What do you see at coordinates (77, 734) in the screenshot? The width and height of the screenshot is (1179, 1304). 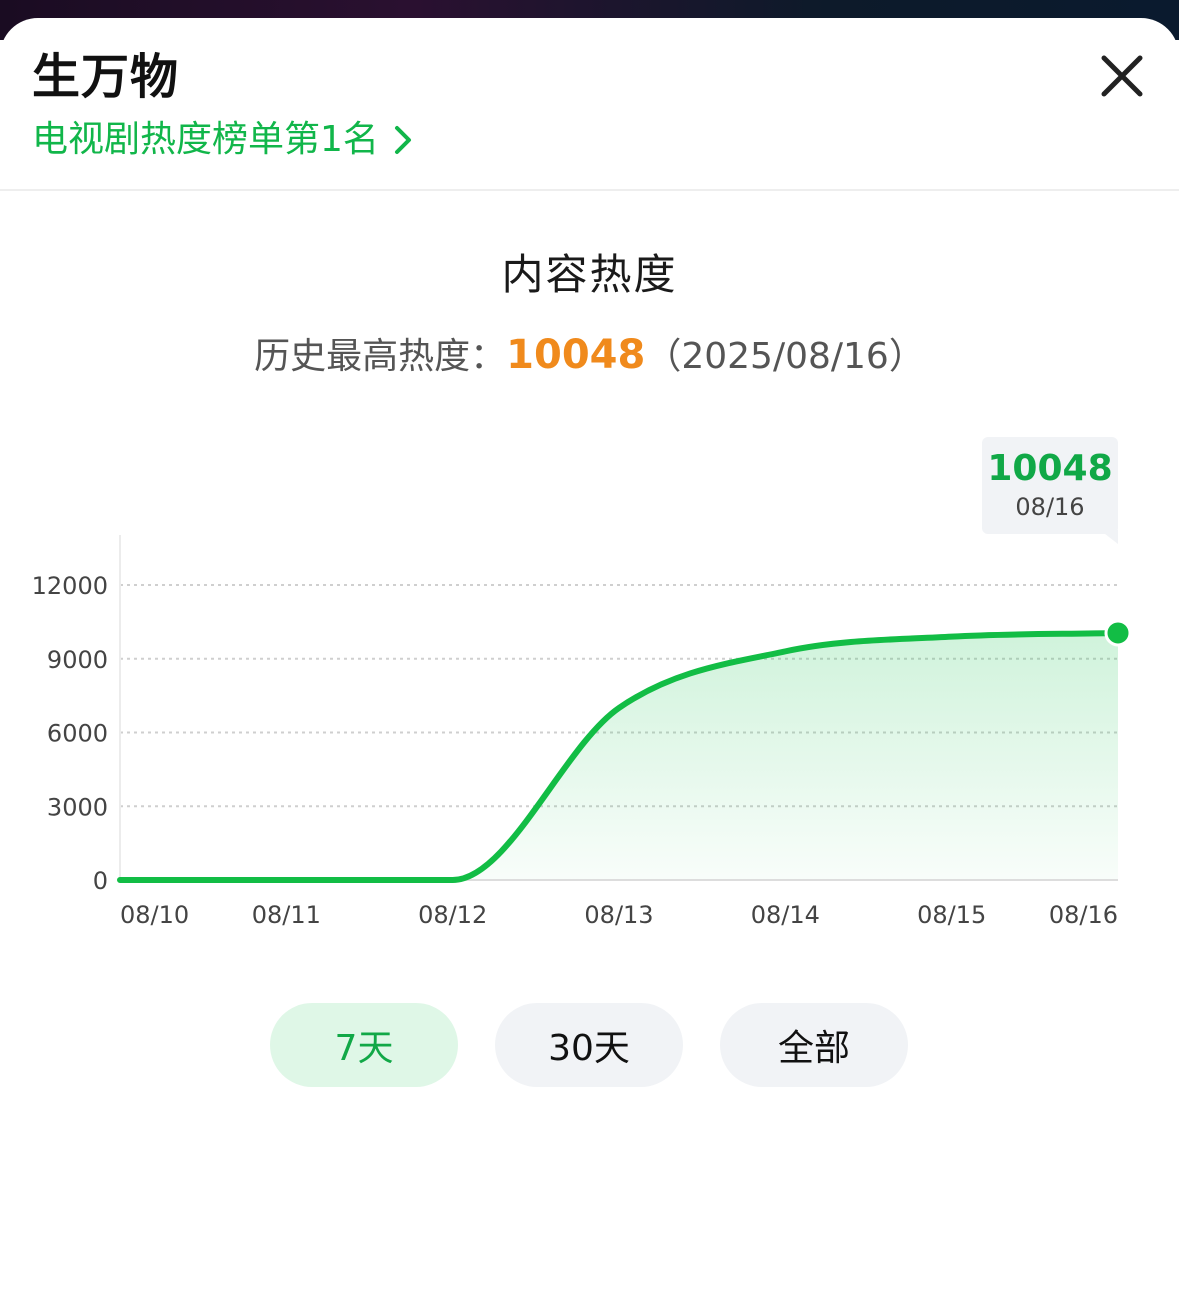 I see `y-tick-label: 6000` at bounding box center [77, 734].